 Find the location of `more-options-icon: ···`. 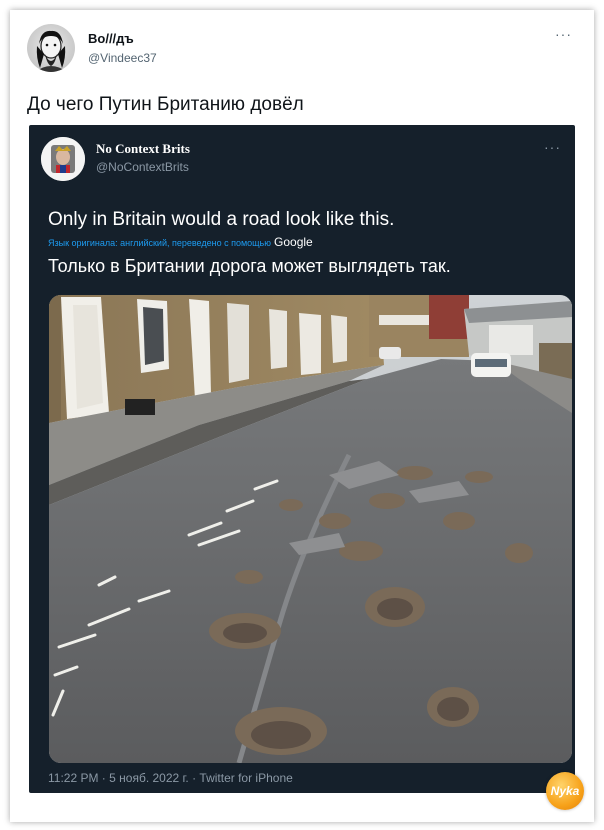

more-options-icon: ··· is located at coordinates (563, 34).